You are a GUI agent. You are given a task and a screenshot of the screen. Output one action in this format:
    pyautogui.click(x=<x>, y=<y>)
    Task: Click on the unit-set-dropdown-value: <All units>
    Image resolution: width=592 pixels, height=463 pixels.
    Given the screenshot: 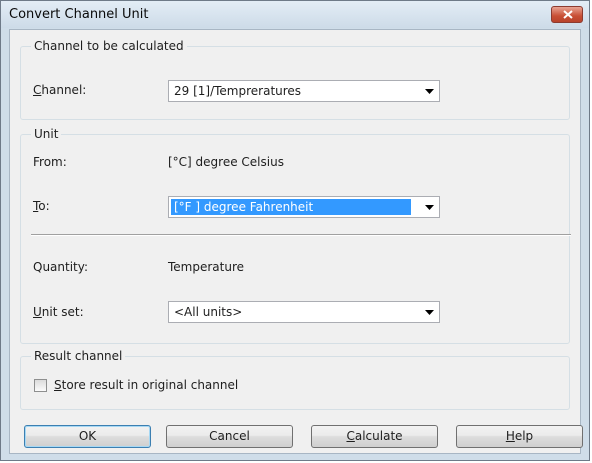 What is the action you would take?
    pyautogui.click(x=208, y=312)
    